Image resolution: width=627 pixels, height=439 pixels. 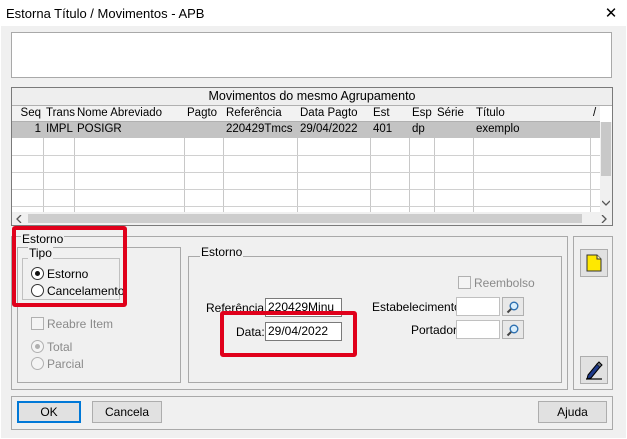 I want to click on cell-data-pagto: 29/04/2022, so click(x=329, y=129).